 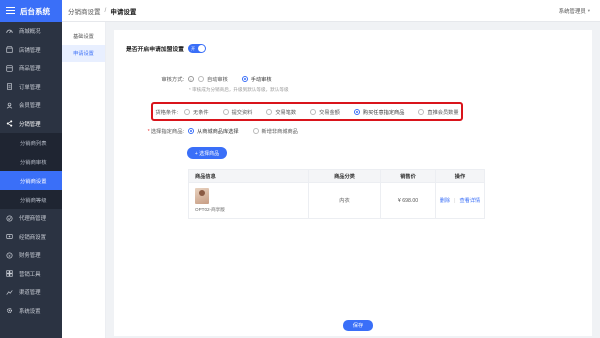 I want to click on gear-icon, so click(x=9, y=311).